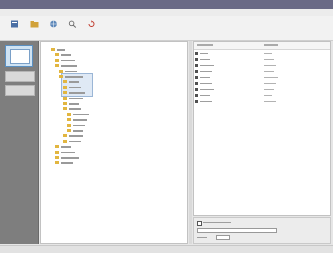 The width and height of the screenshot is (333, 253). What do you see at coordinates (166, 4) in the screenshot?
I see `title-bar` at bounding box center [166, 4].